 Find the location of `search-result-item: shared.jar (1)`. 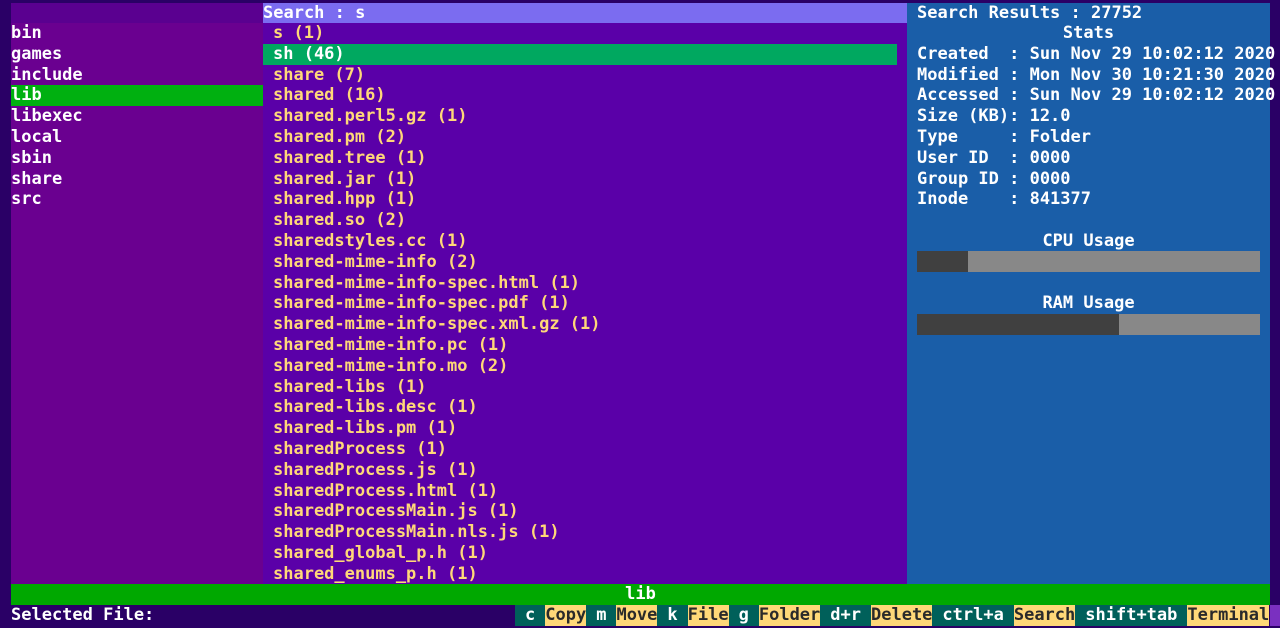

search-result-item: shared.jar (1) is located at coordinates (580, 179).